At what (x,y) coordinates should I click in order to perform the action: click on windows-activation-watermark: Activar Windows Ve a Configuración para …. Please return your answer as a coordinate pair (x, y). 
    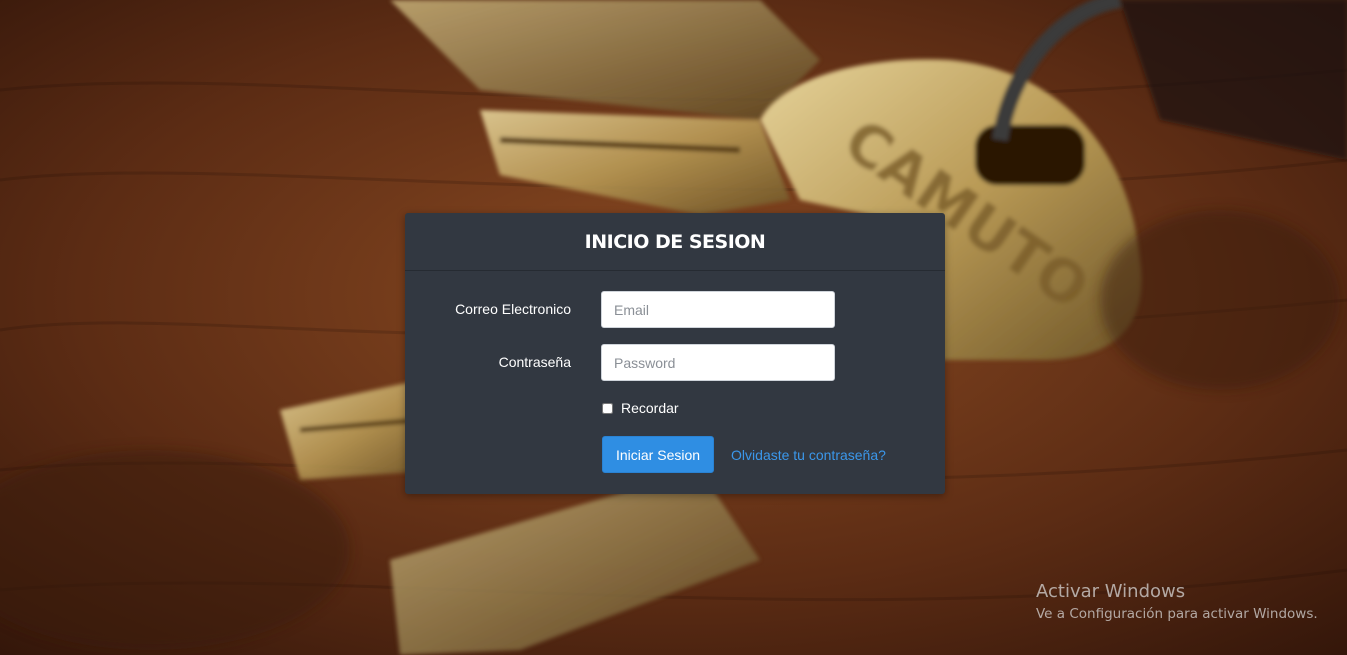
    Looking at the image, I should click on (1177, 603).